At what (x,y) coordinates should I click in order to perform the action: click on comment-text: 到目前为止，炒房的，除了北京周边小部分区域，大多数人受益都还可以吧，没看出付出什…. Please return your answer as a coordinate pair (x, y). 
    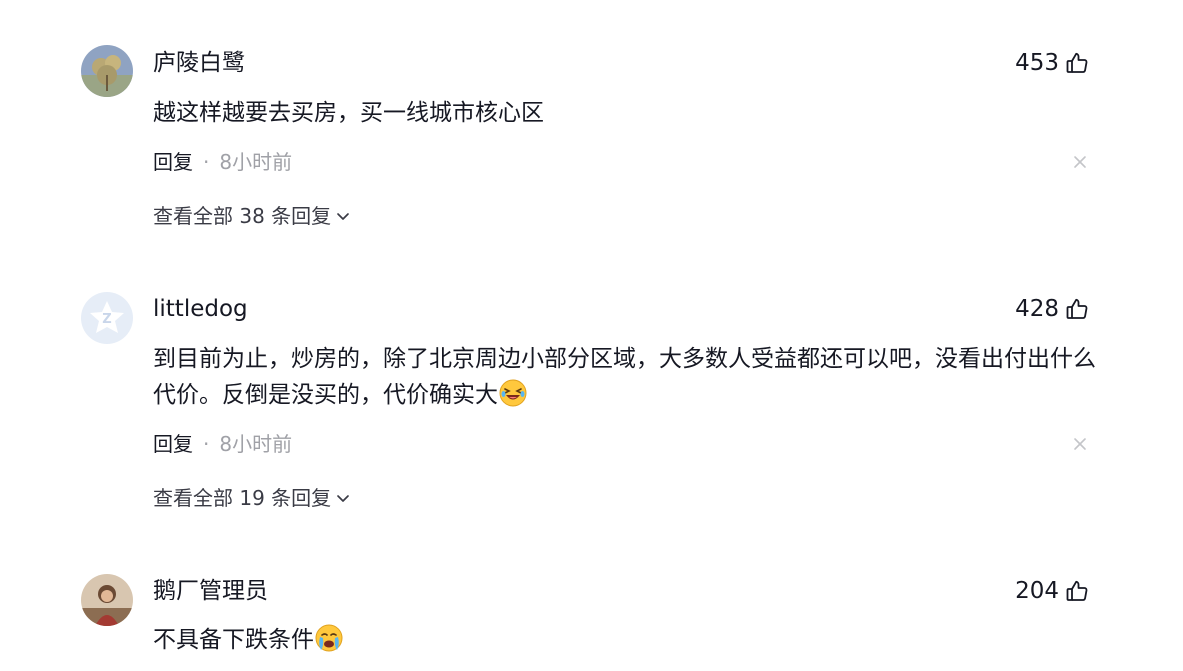
    Looking at the image, I should click on (625, 377).